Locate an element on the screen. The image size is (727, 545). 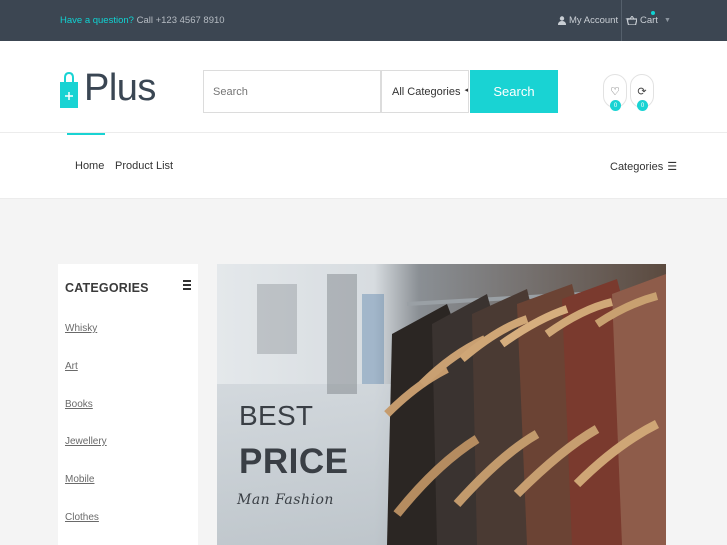
basket-icon is located at coordinates (632, 20).